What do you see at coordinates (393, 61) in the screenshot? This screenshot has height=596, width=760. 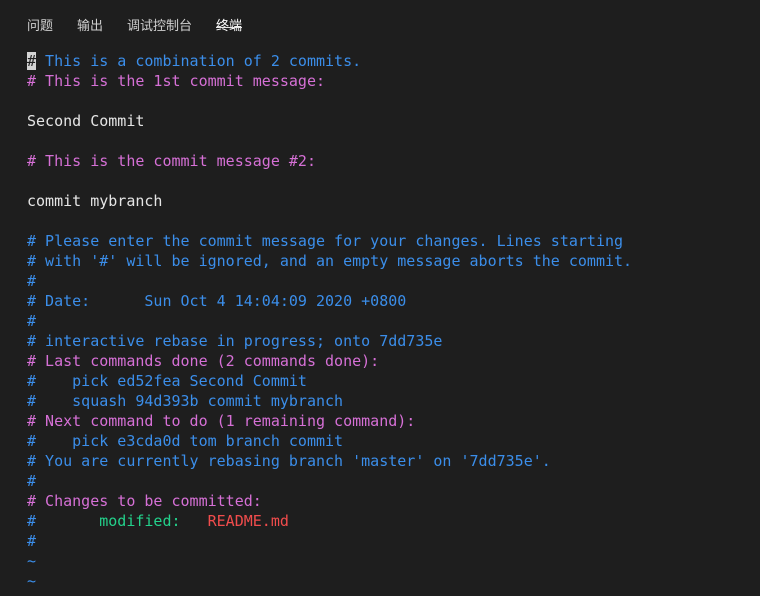 I see `terminal-line: # This is a combination of 2 commits.` at bounding box center [393, 61].